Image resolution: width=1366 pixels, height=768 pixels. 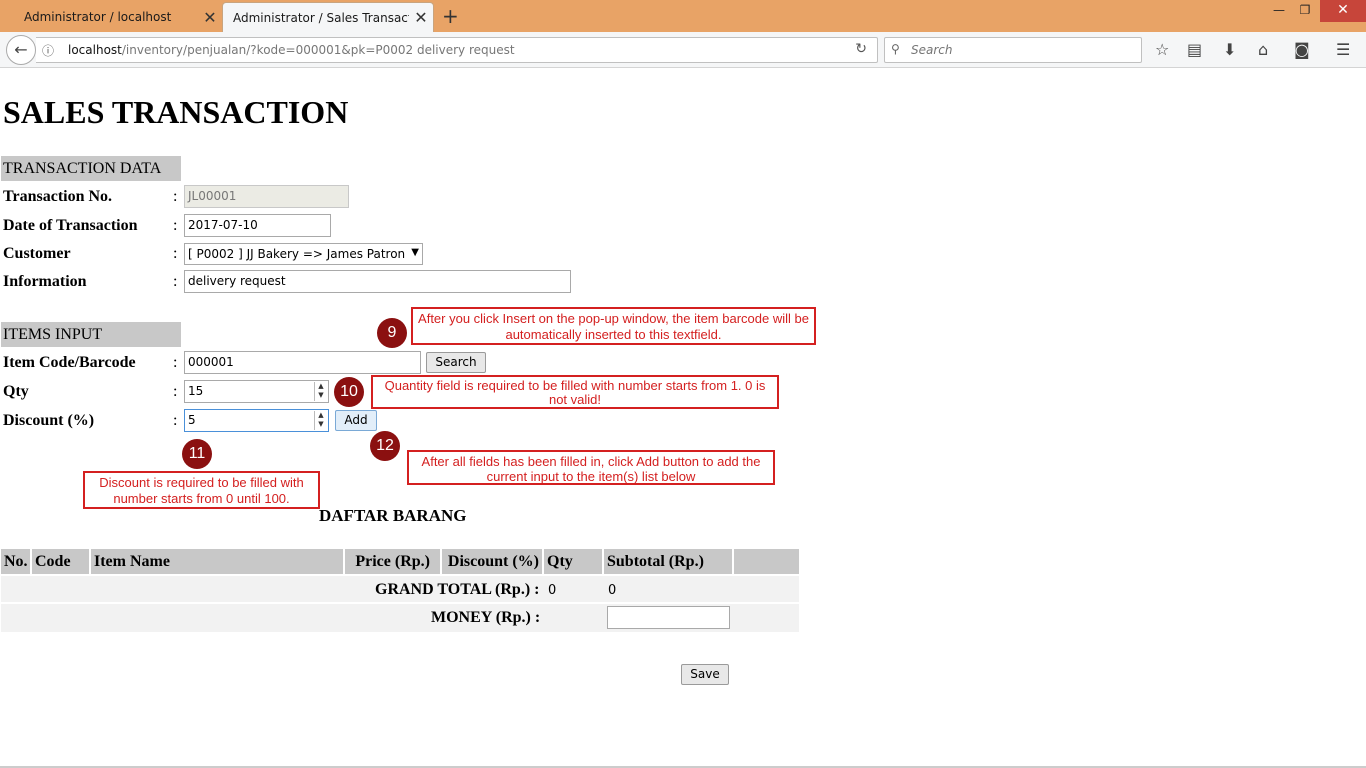 I want to click on bookmark-star-icon: ☆, so click(x=1162, y=49).